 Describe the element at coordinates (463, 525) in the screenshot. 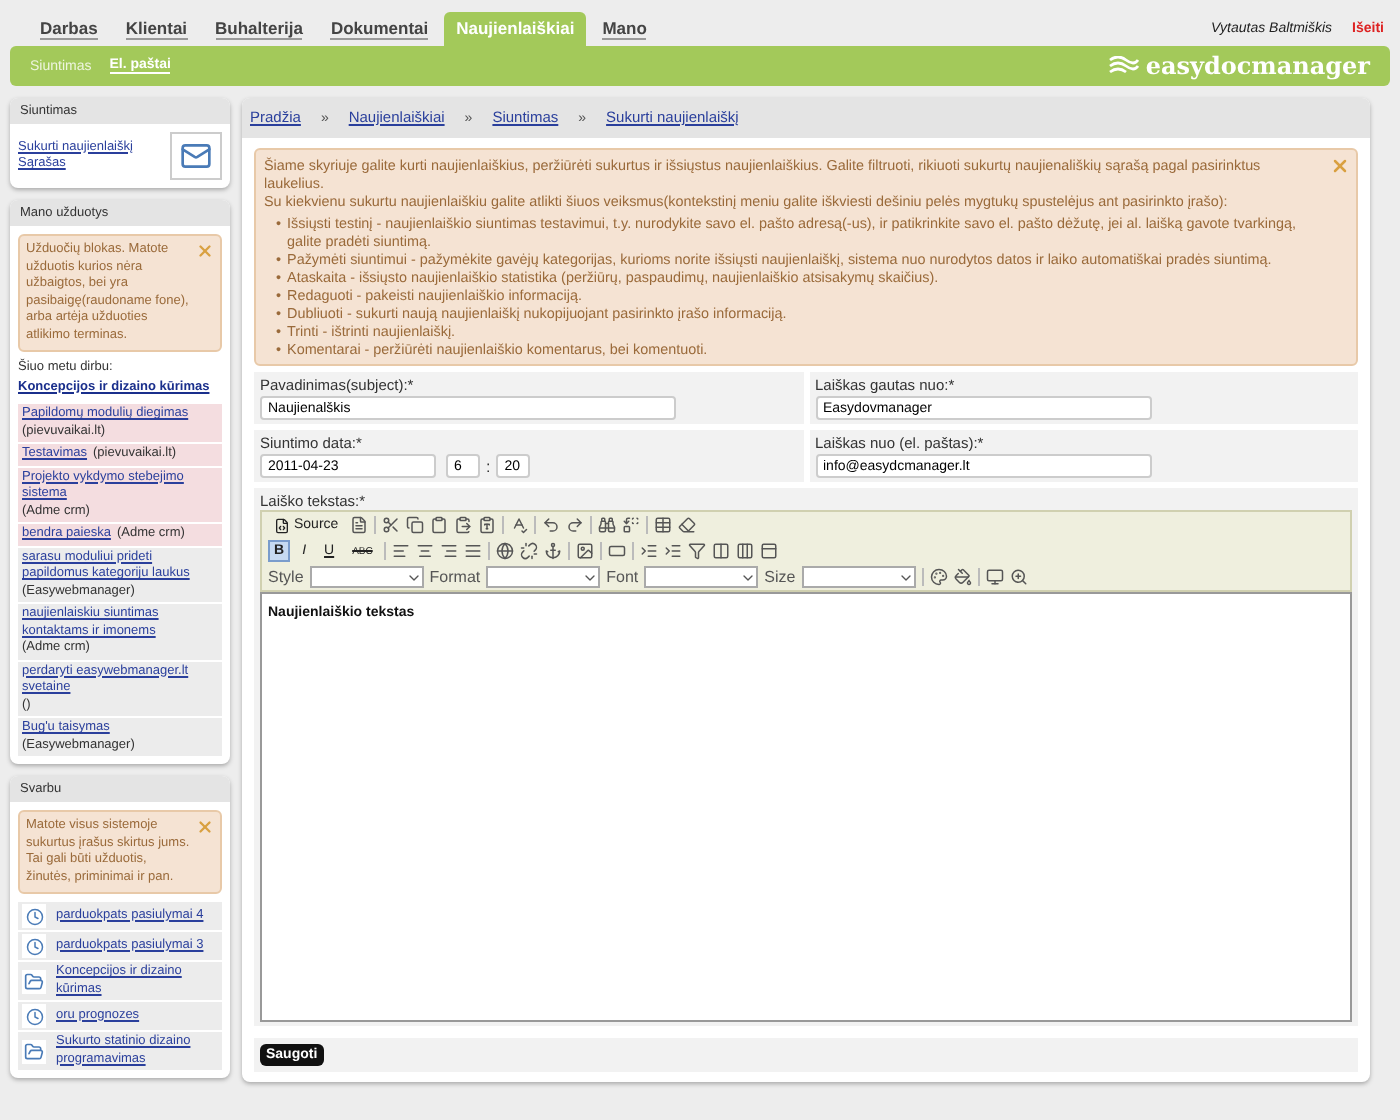

I see `paste-text-icon` at that location.